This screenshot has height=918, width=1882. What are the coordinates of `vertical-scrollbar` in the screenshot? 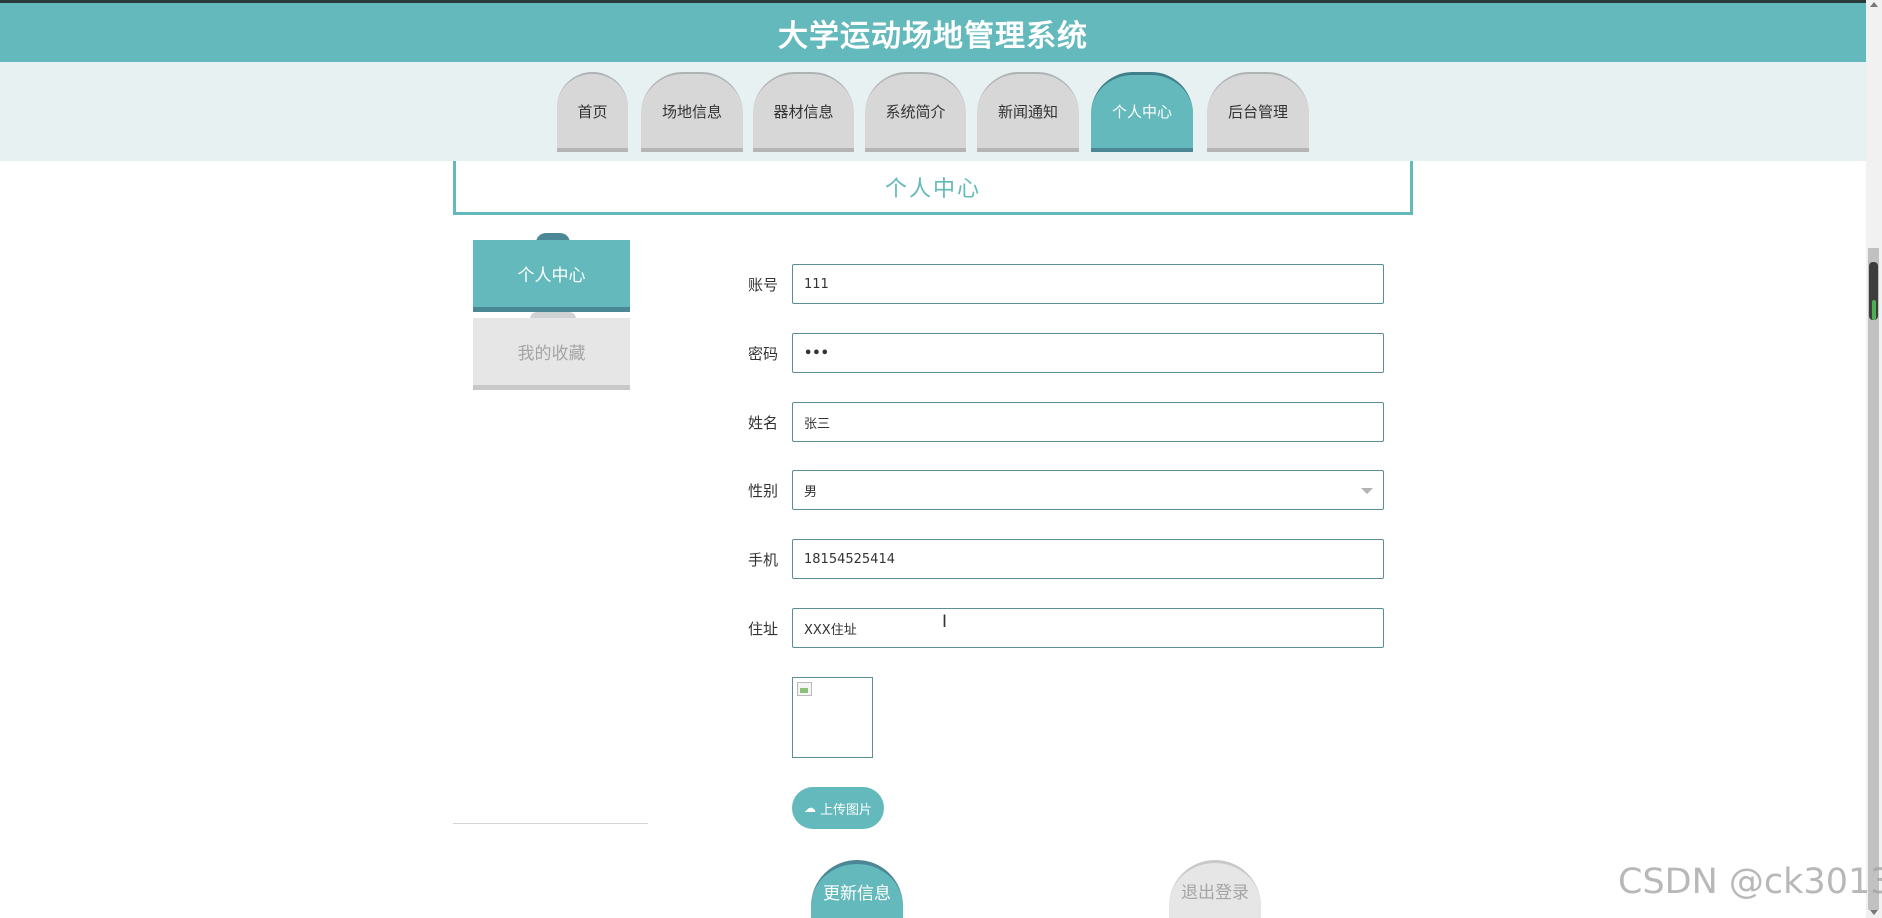 It's located at (1874, 459).